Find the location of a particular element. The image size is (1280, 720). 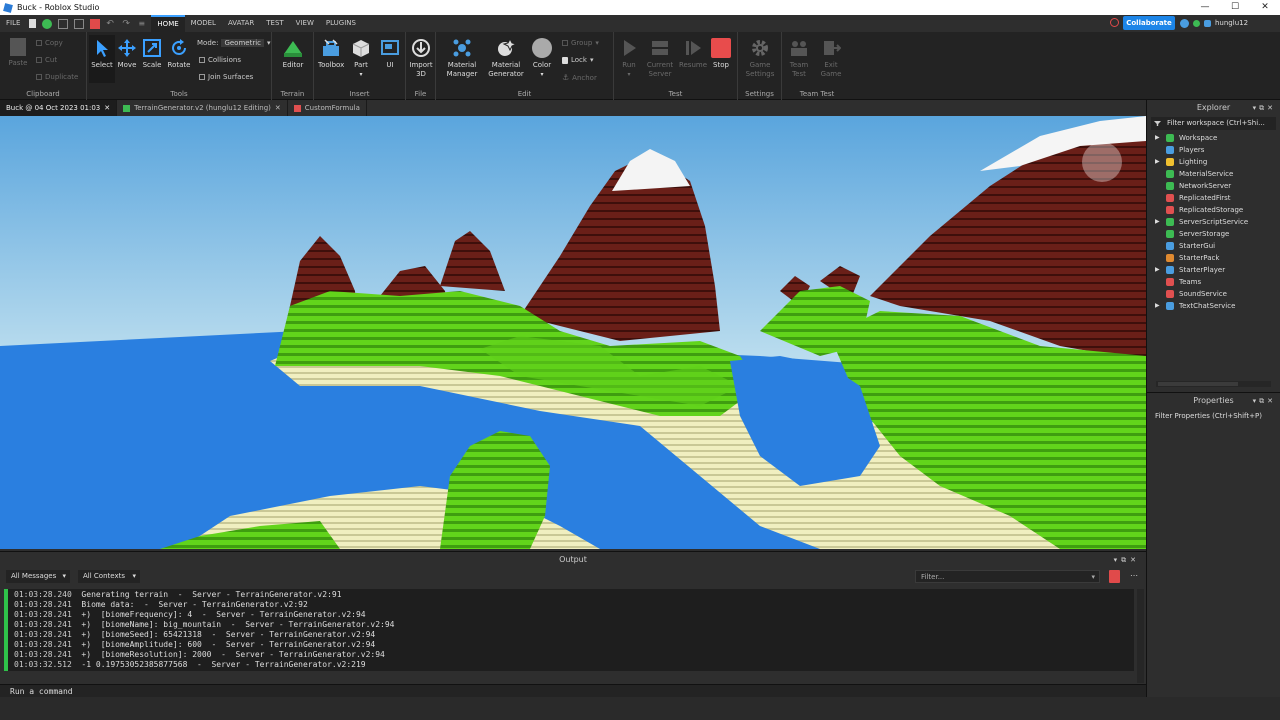

explorer-panel-controls: ▾⧉✕ is located at coordinates (1264, 108).